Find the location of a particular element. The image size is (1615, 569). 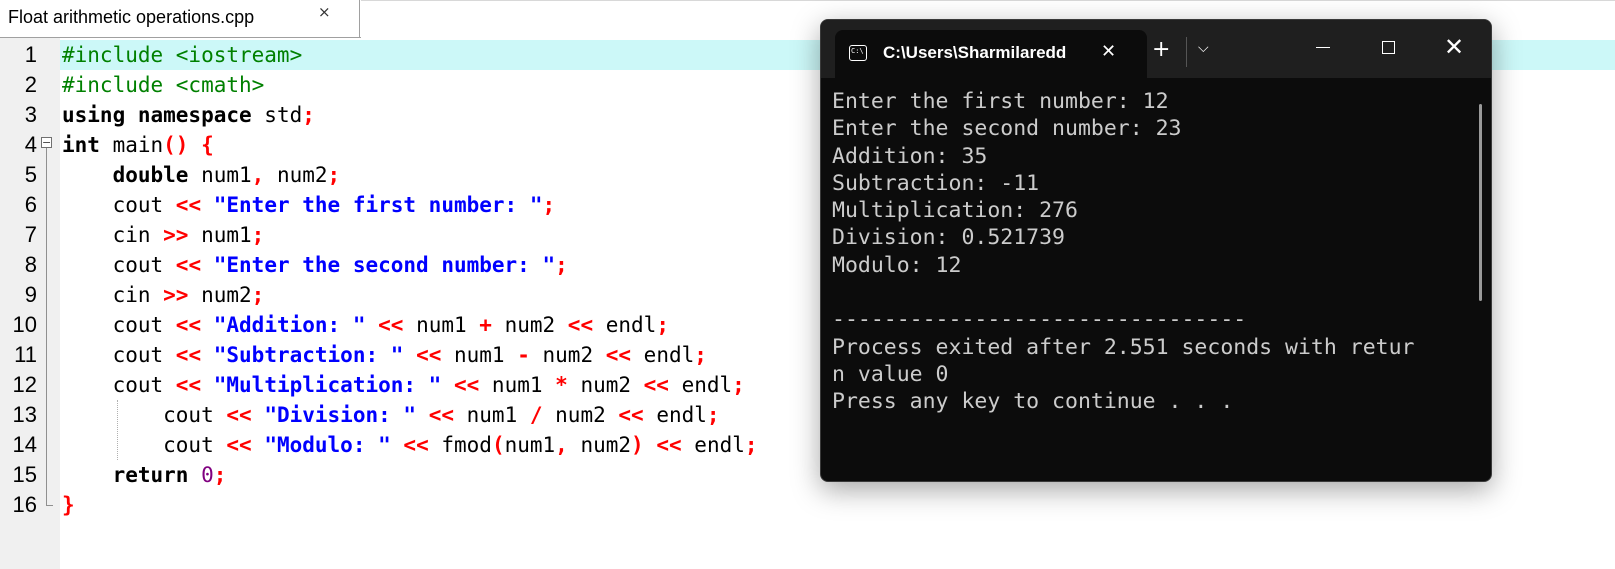

code-token: using namespace is located at coordinates (157, 115).